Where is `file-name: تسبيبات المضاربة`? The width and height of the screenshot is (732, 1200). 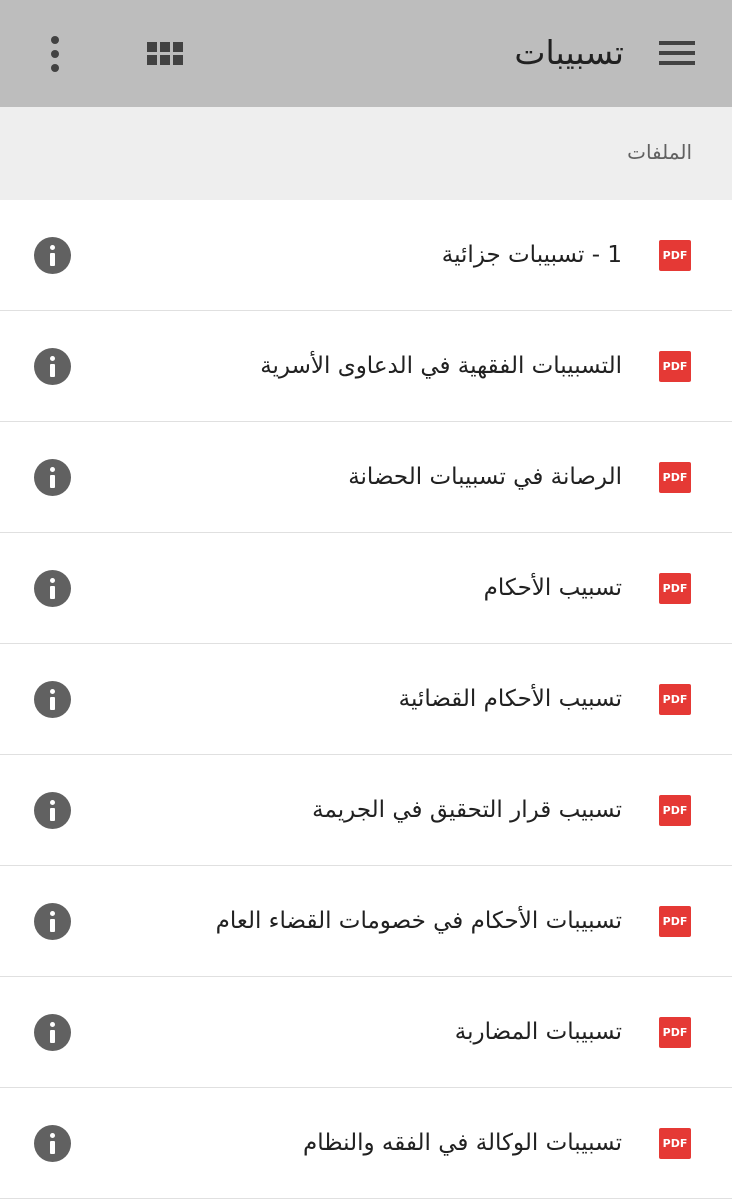
file-name: تسبيبات المضاربة is located at coordinates (538, 1032).